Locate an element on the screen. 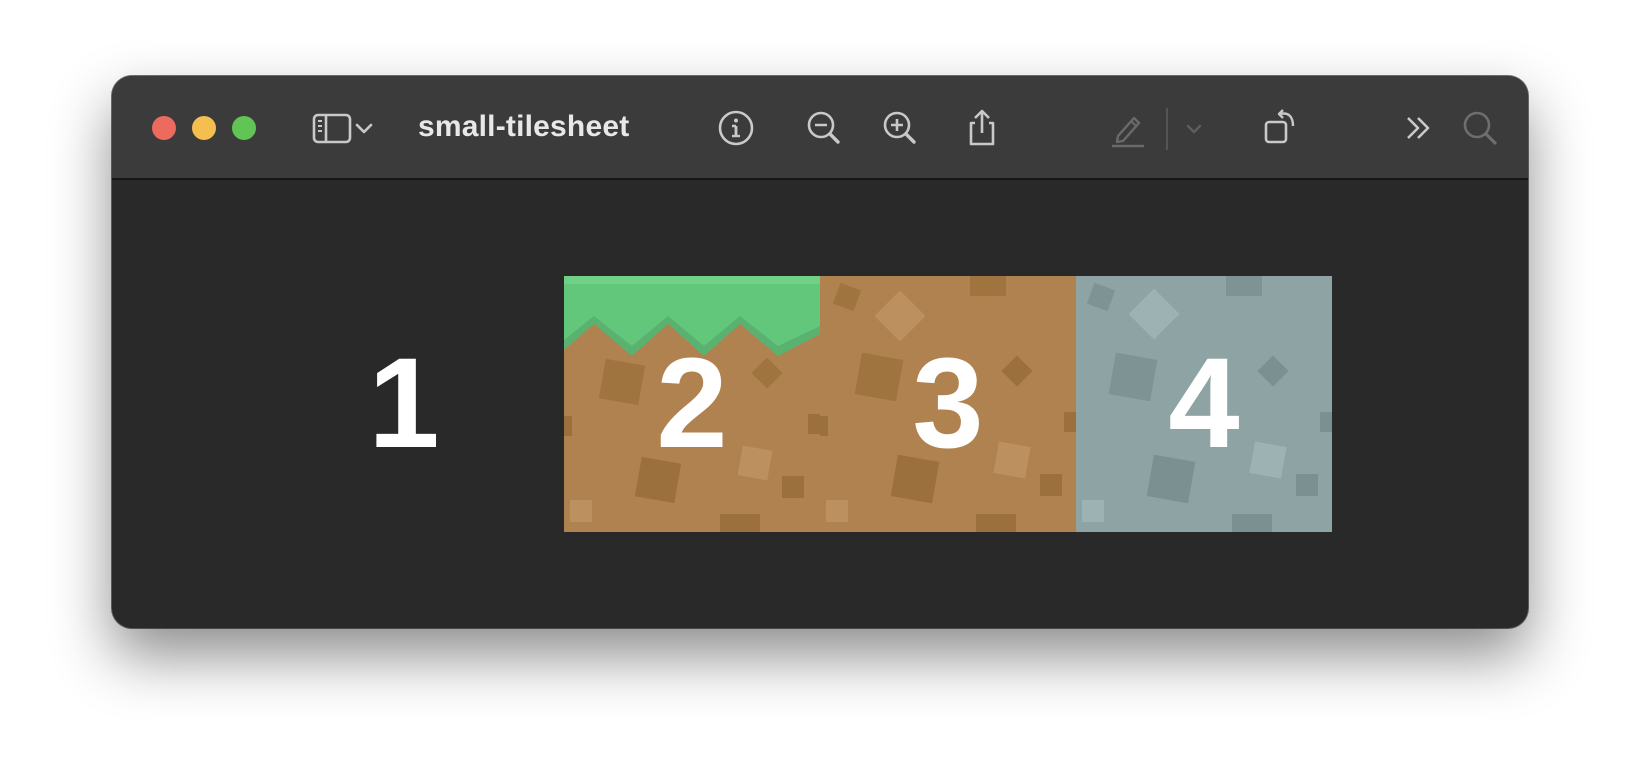  zoom-out-icon is located at coordinates (824, 128).